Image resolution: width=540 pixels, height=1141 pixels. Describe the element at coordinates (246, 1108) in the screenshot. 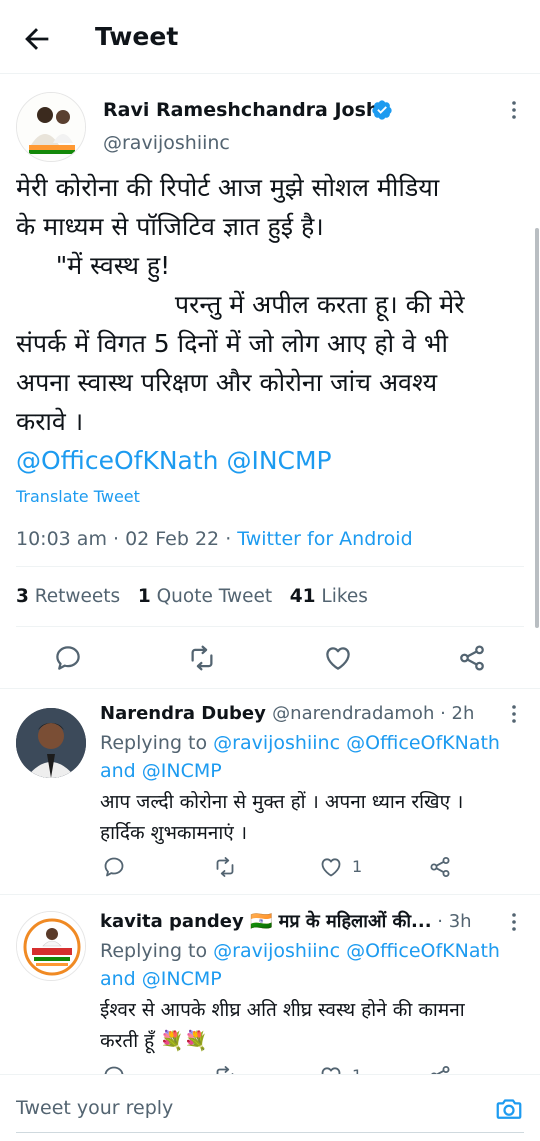

I see `reply-input` at that location.